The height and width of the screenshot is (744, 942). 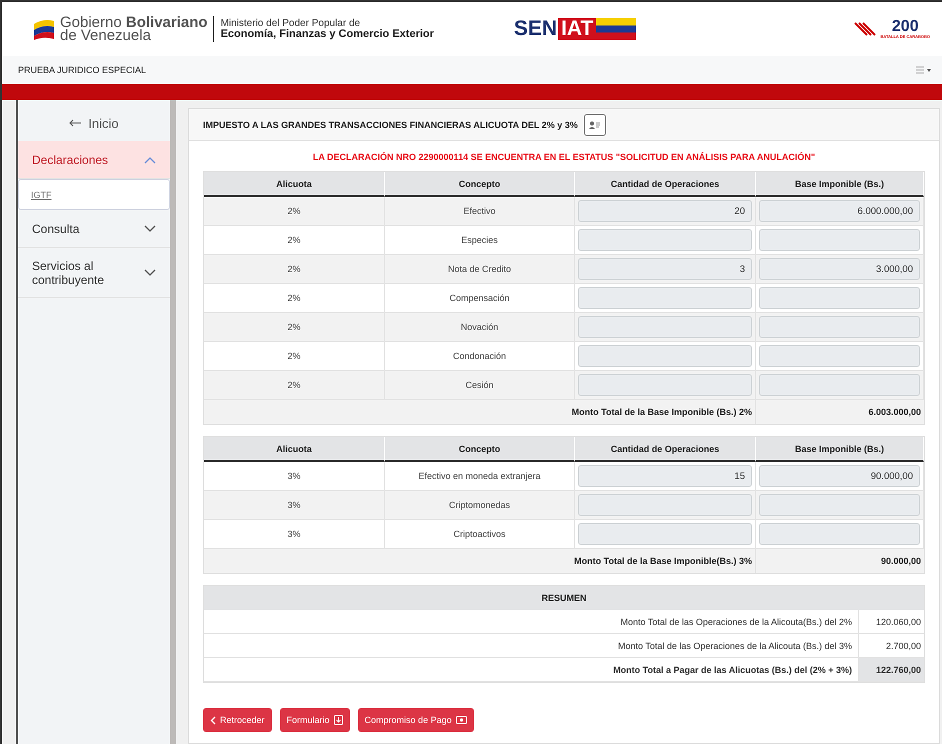 What do you see at coordinates (94, 273) in the screenshot?
I see `sidebar-item: Servicios al contribuyente` at bounding box center [94, 273].